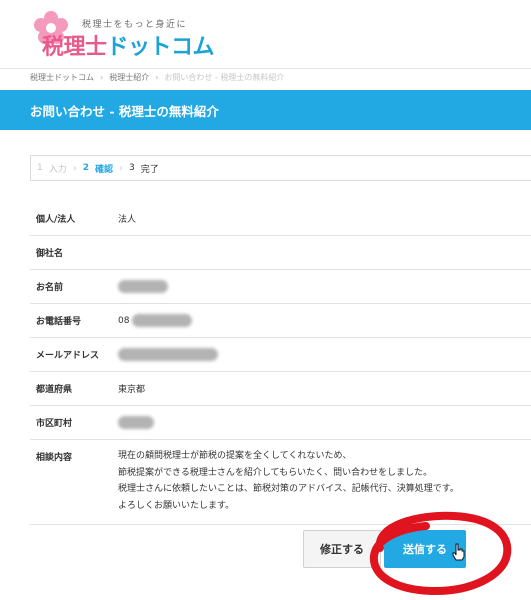 The height and width of the screenshot is (600, 531). Describe the element at coordinates (127, 220) in the screenshot. I see `row-value: 法人` at that location.